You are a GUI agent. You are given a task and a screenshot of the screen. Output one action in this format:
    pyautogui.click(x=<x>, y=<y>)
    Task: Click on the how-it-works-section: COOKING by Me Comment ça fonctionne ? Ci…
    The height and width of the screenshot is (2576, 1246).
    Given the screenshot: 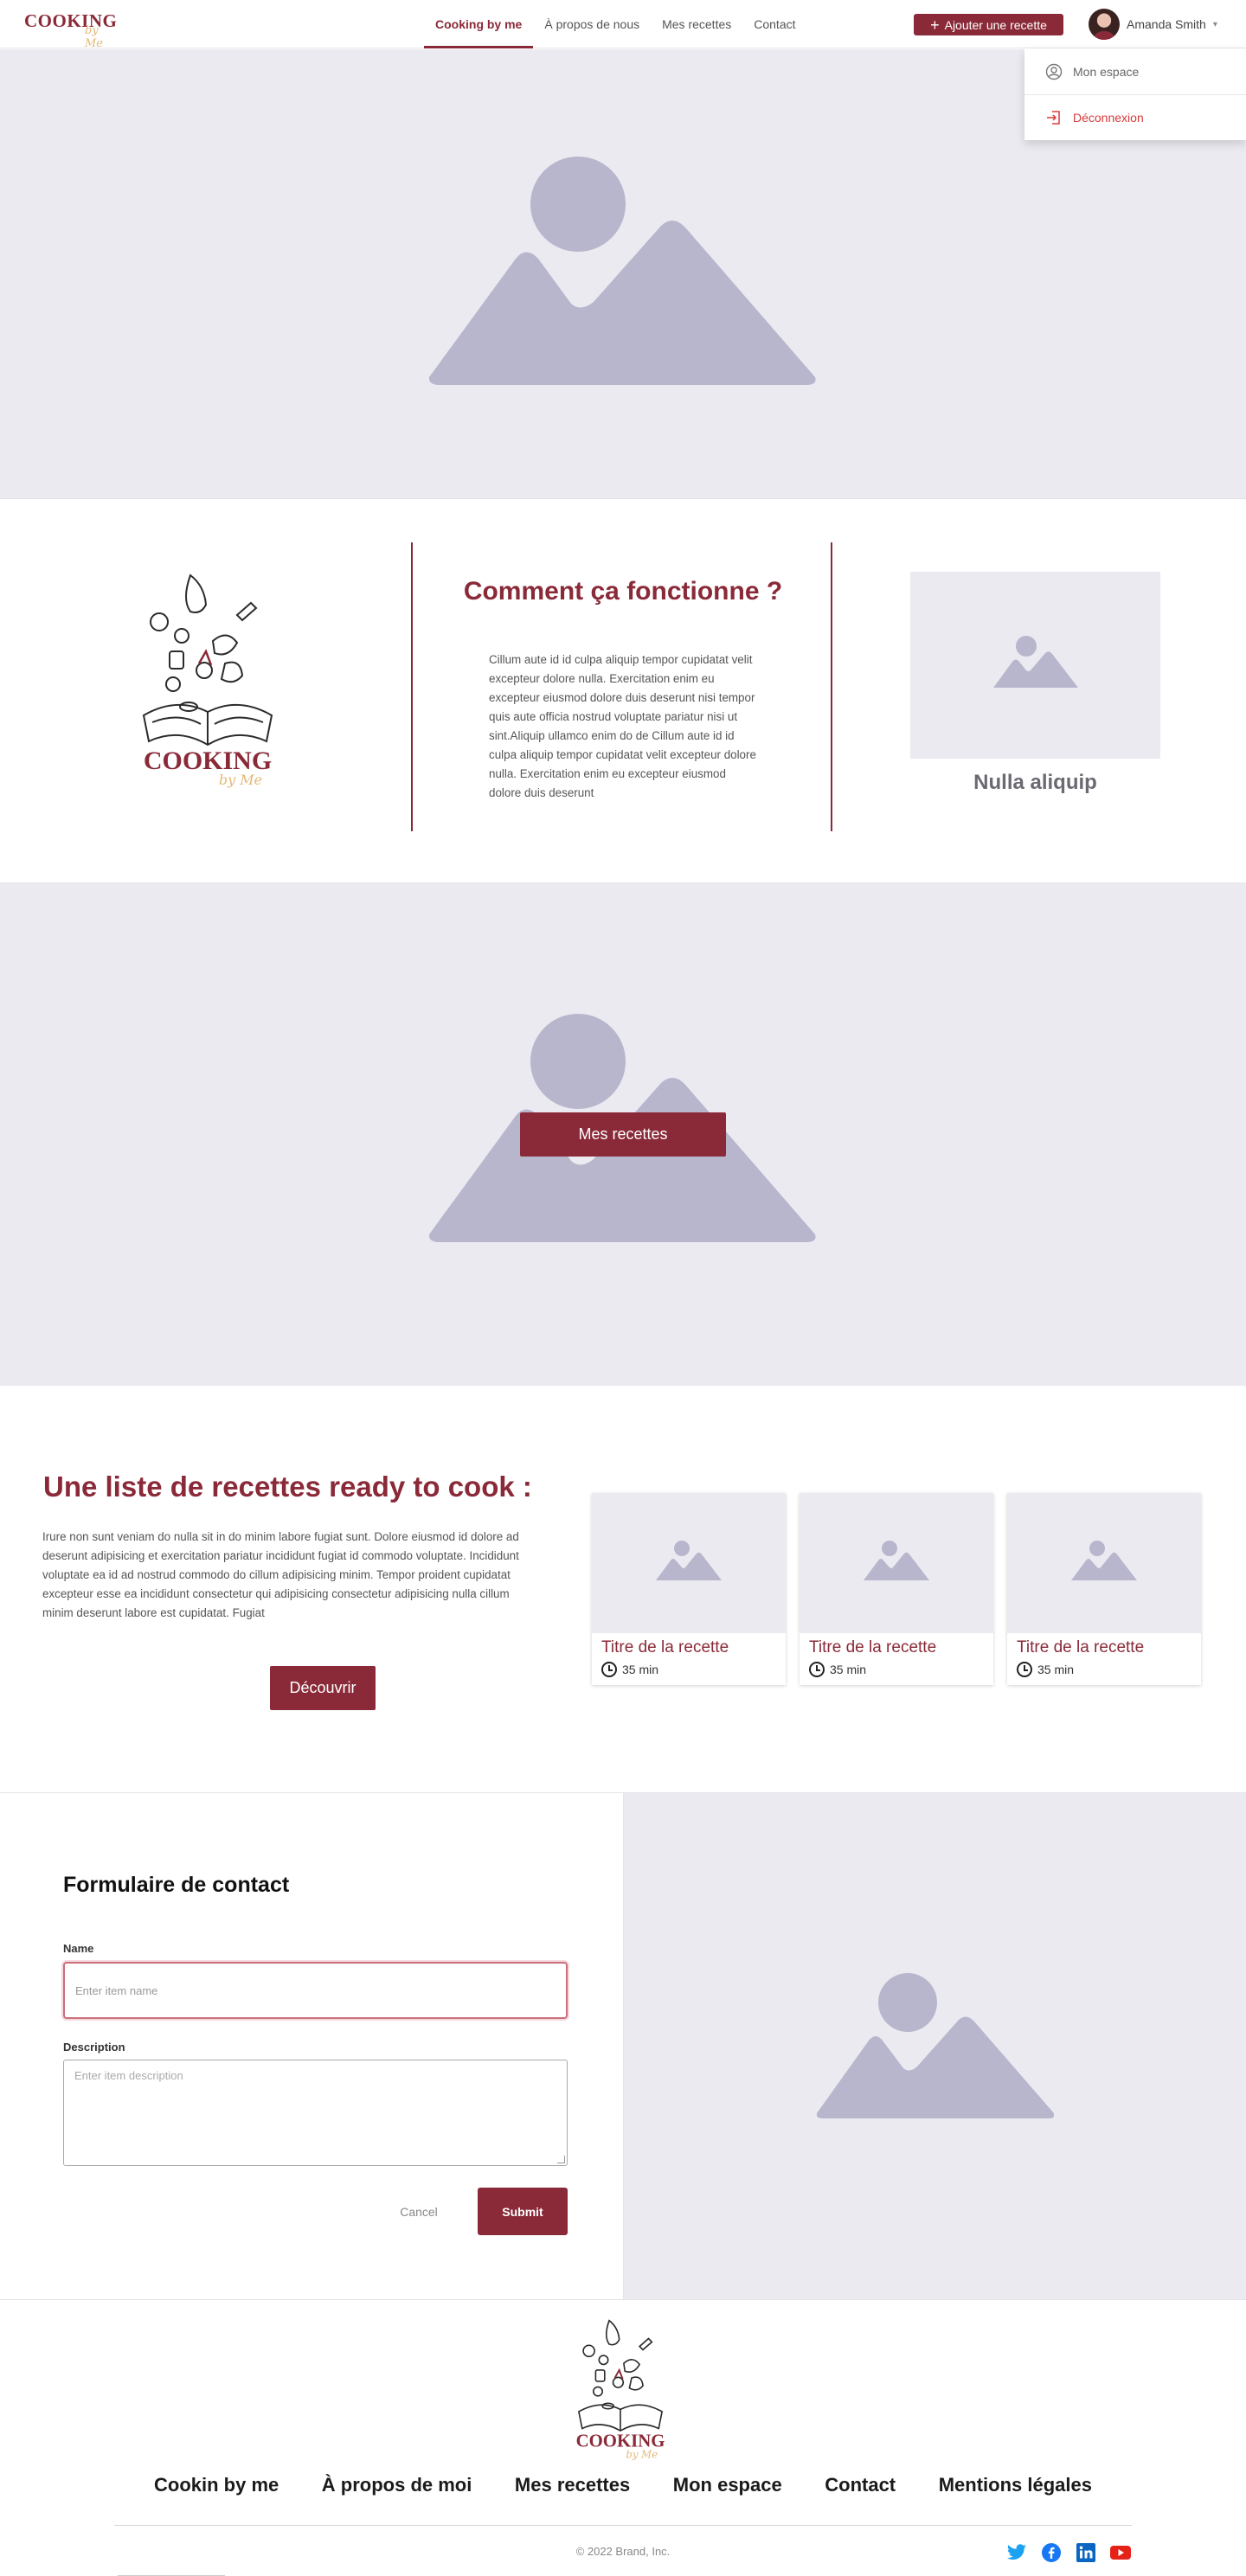 What is the action you would take?
    pyautogui.click(x=623, y=690)
    